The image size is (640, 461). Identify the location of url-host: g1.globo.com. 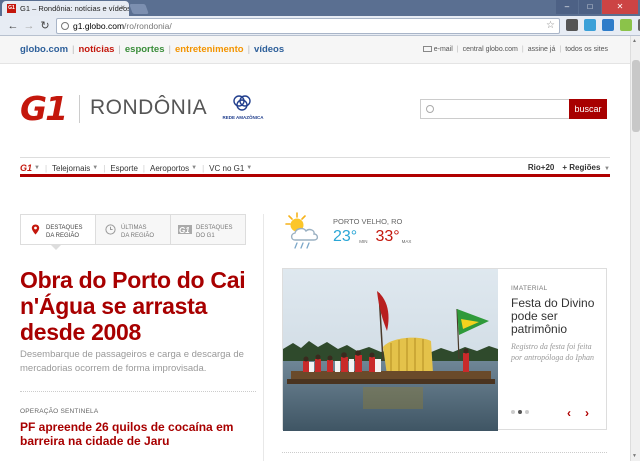
(99, 26).